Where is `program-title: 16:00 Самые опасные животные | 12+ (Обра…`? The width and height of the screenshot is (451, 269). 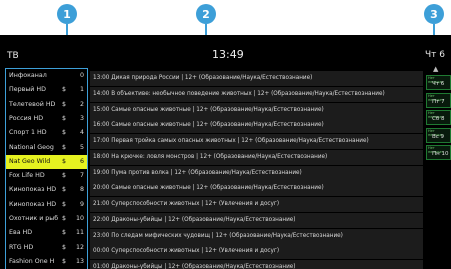 program-title: 16:00 Самые опасные животные | 12+ (Обра… is located at coordinates (208, 125).